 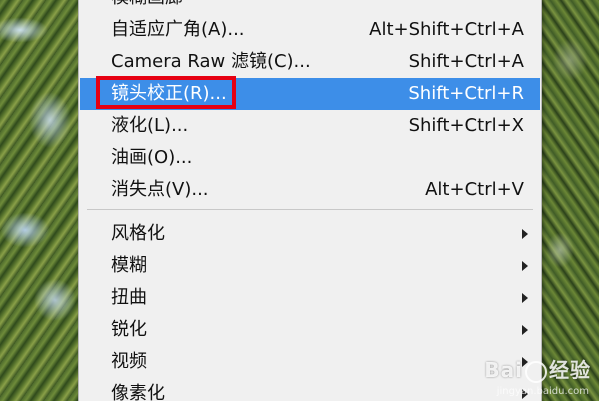 What do you see at coordinates (129, 329) in the screenshot?
I see `menu-item-label: 锐化` at bounding box center [129, 329].